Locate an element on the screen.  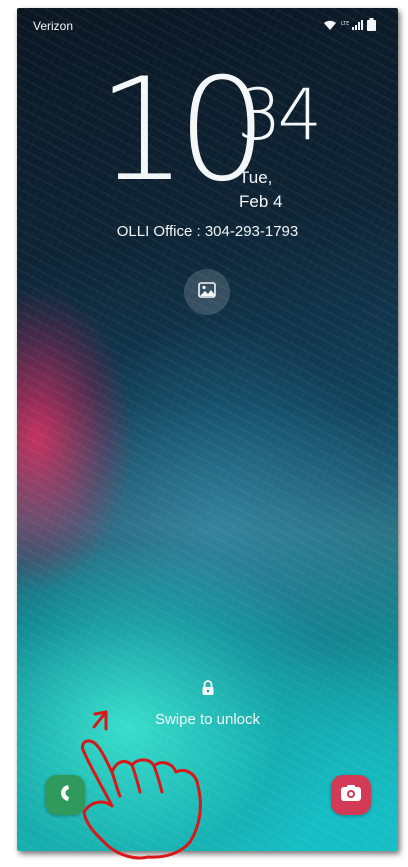
svg-text: LTE is located at coordinates (345, 24).